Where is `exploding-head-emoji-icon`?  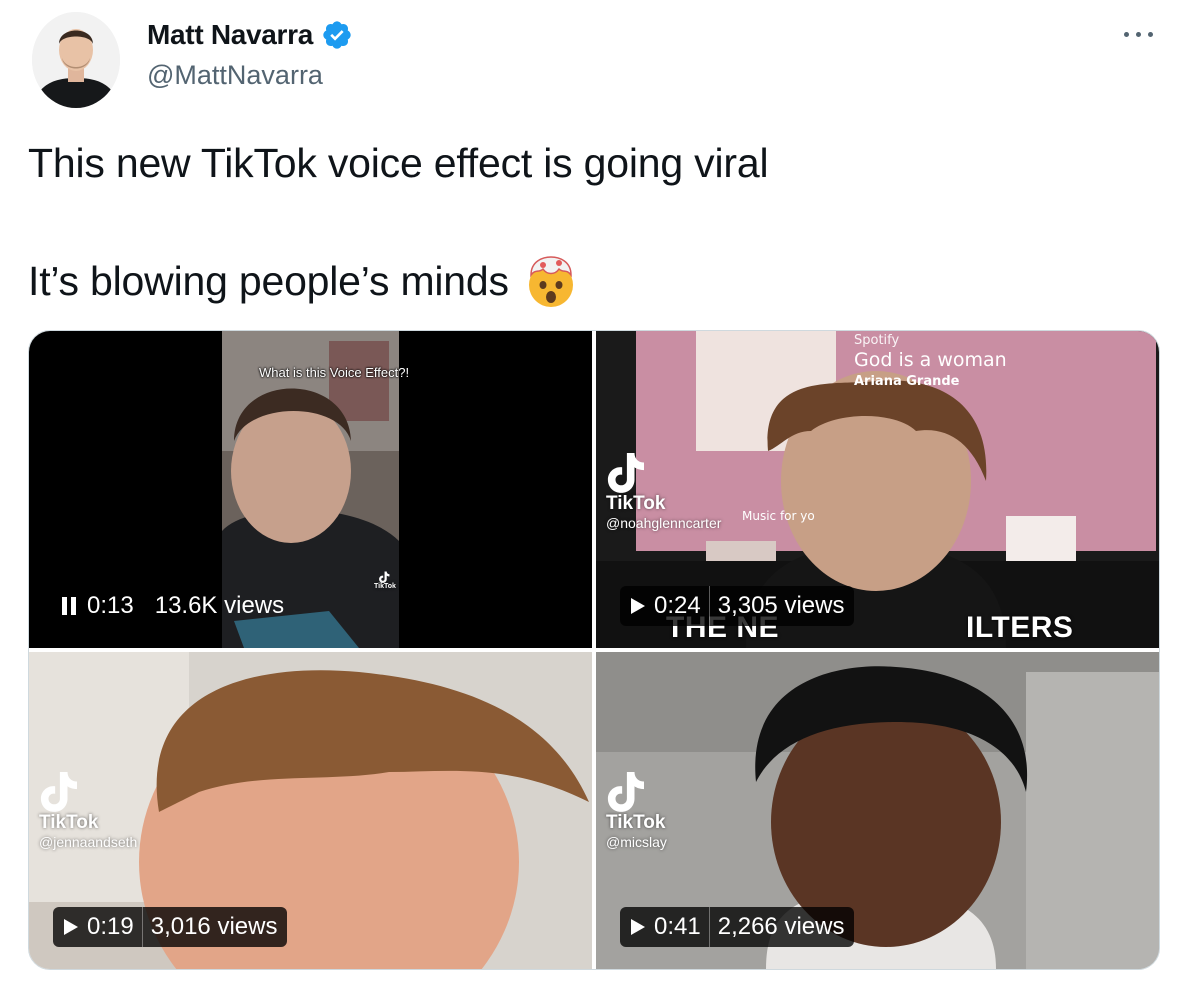 exploding-head-emoji-icon is located at coordinates (550, 281).